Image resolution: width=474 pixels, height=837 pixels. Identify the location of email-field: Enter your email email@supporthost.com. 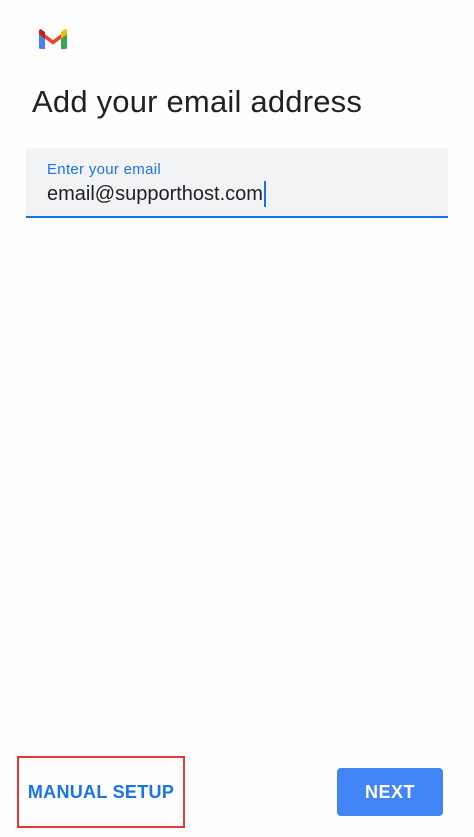
(237, 183).